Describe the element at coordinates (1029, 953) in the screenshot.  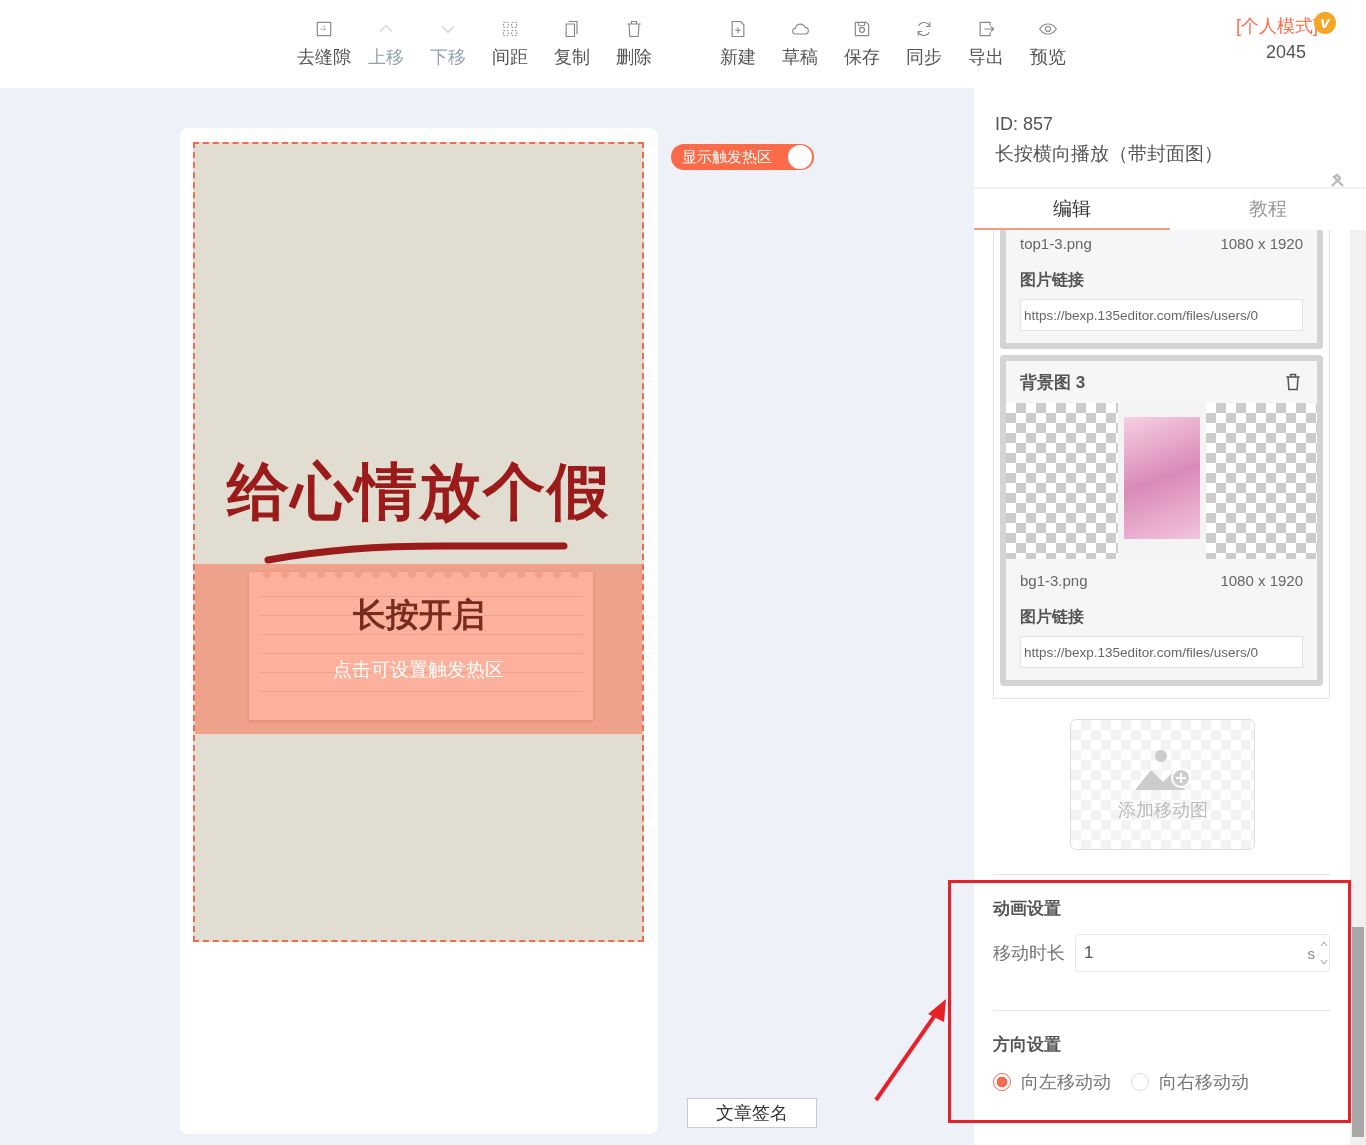
I see `field-label: 移动时长` at that location.